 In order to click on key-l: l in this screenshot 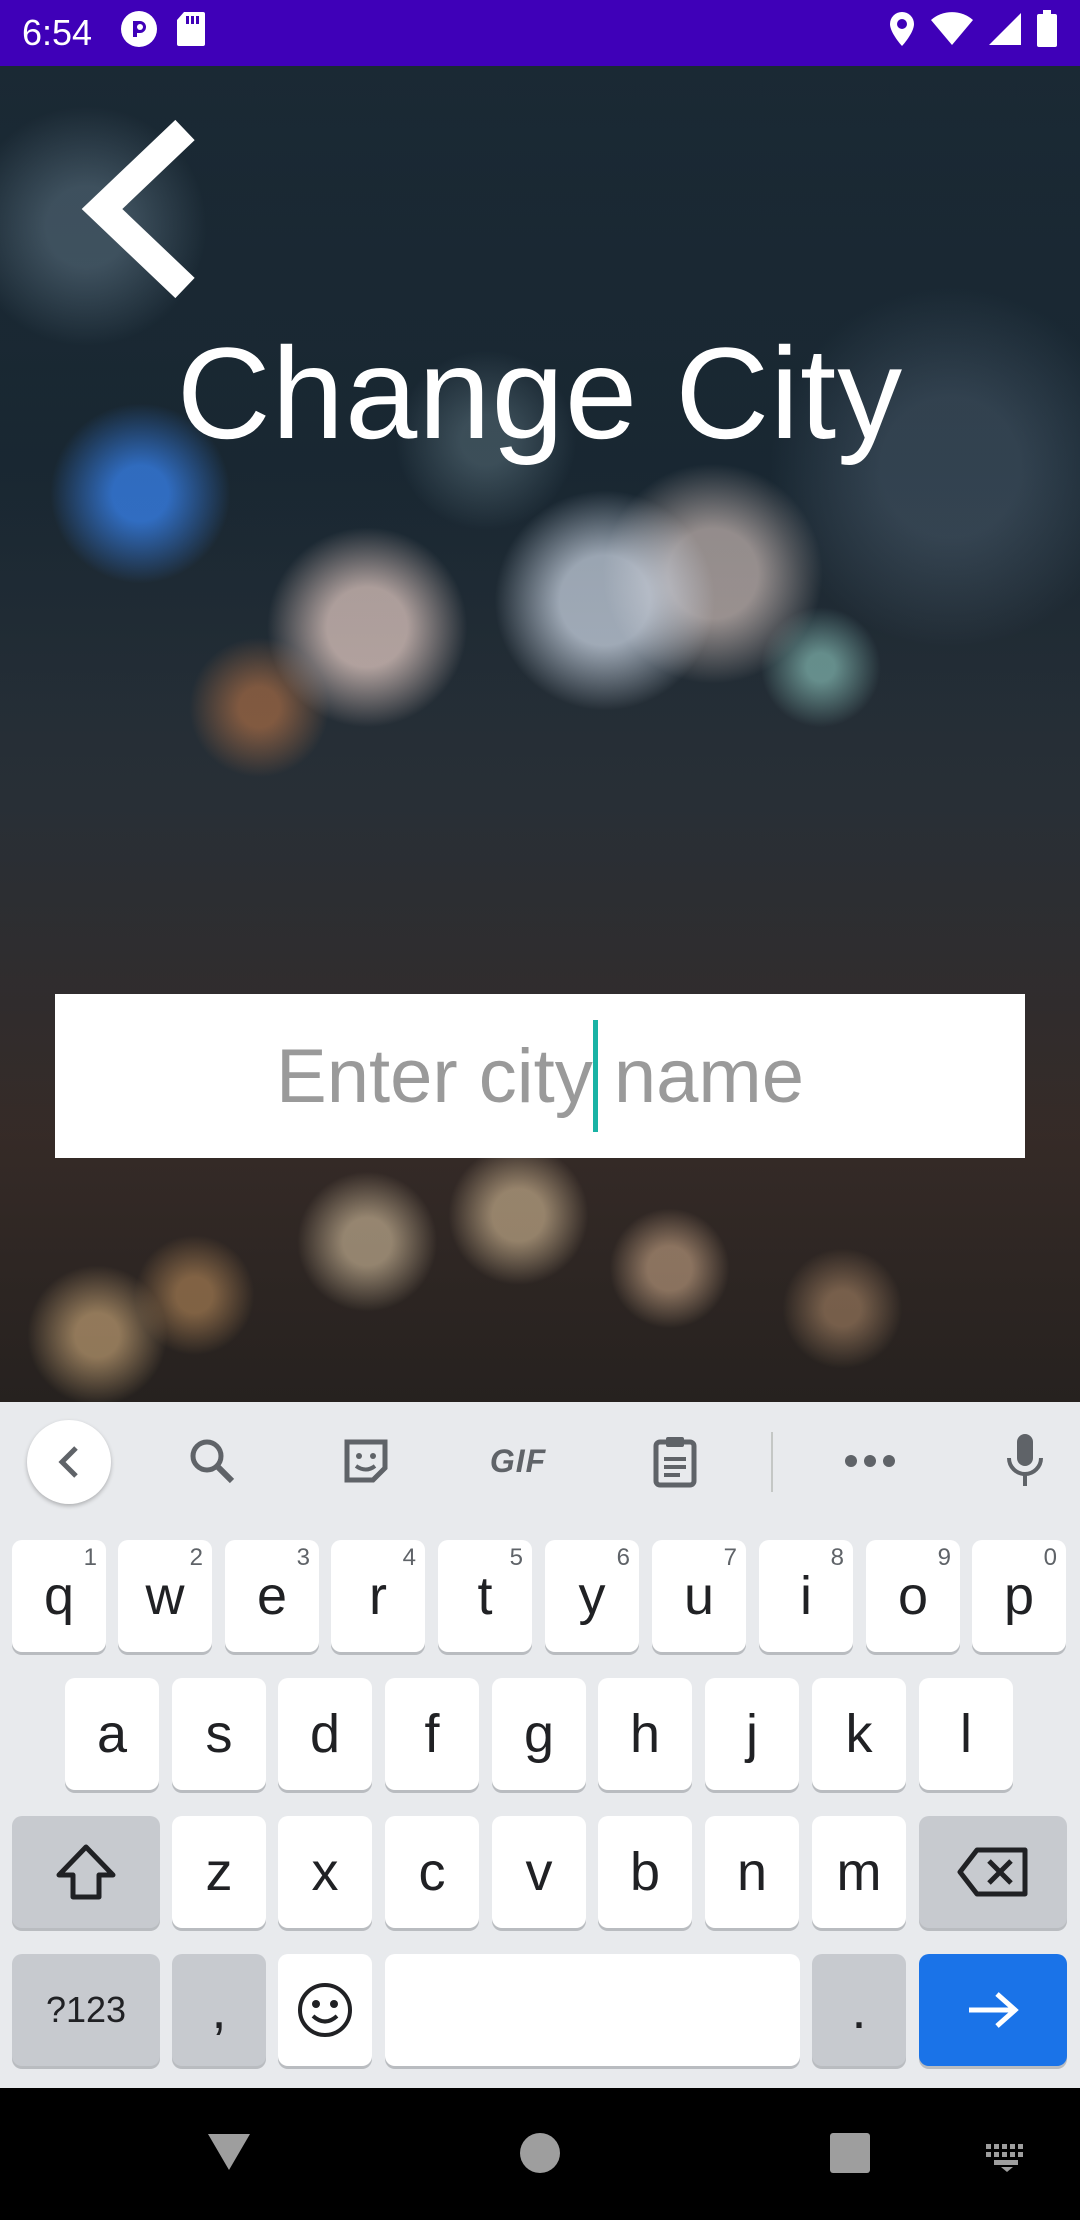, I will do `click(966, 1734)`.